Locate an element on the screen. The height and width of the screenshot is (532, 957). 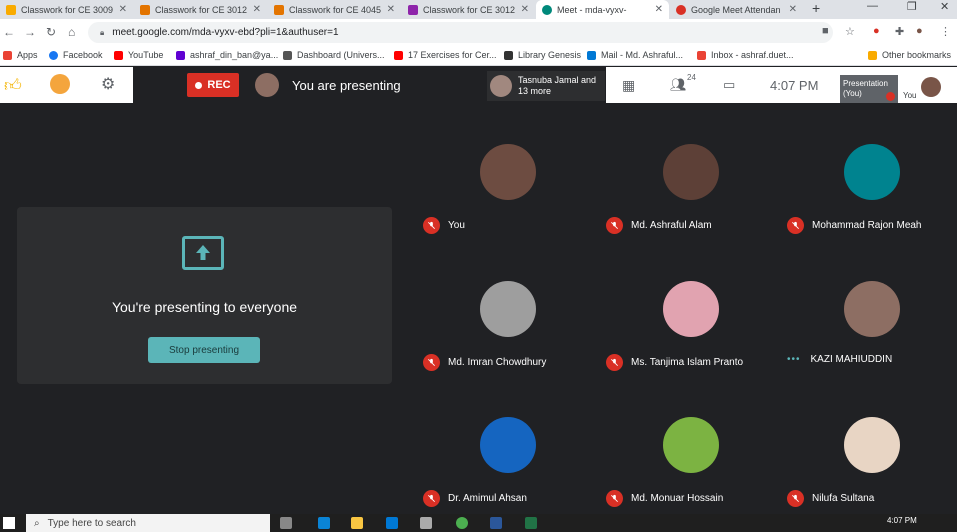
participant-tile: You is located at coordinates (508, 171).